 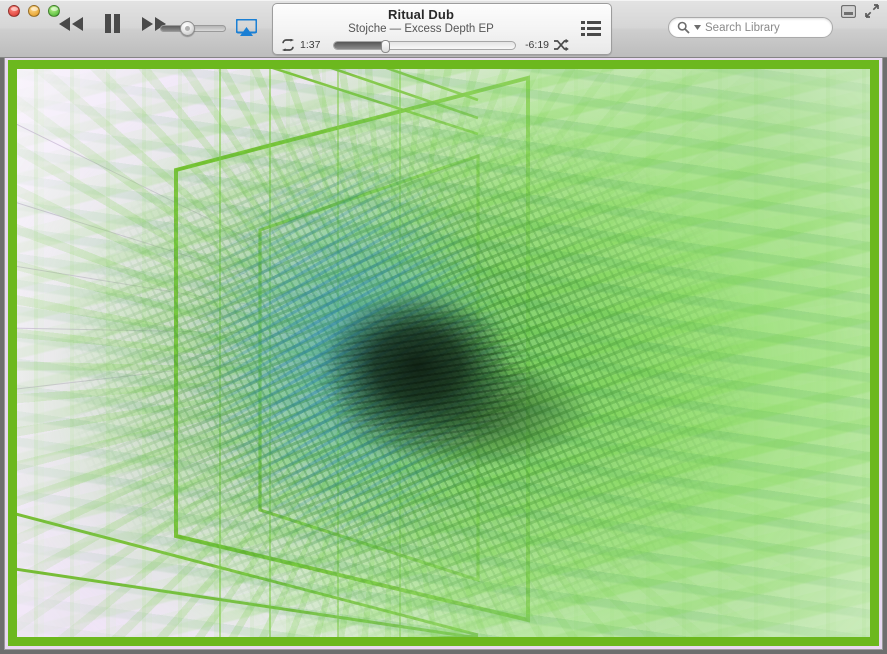 What do you see at coordinates (14, 11) in the screenshot?
I see `close-button` at bounding box center [14, 11].